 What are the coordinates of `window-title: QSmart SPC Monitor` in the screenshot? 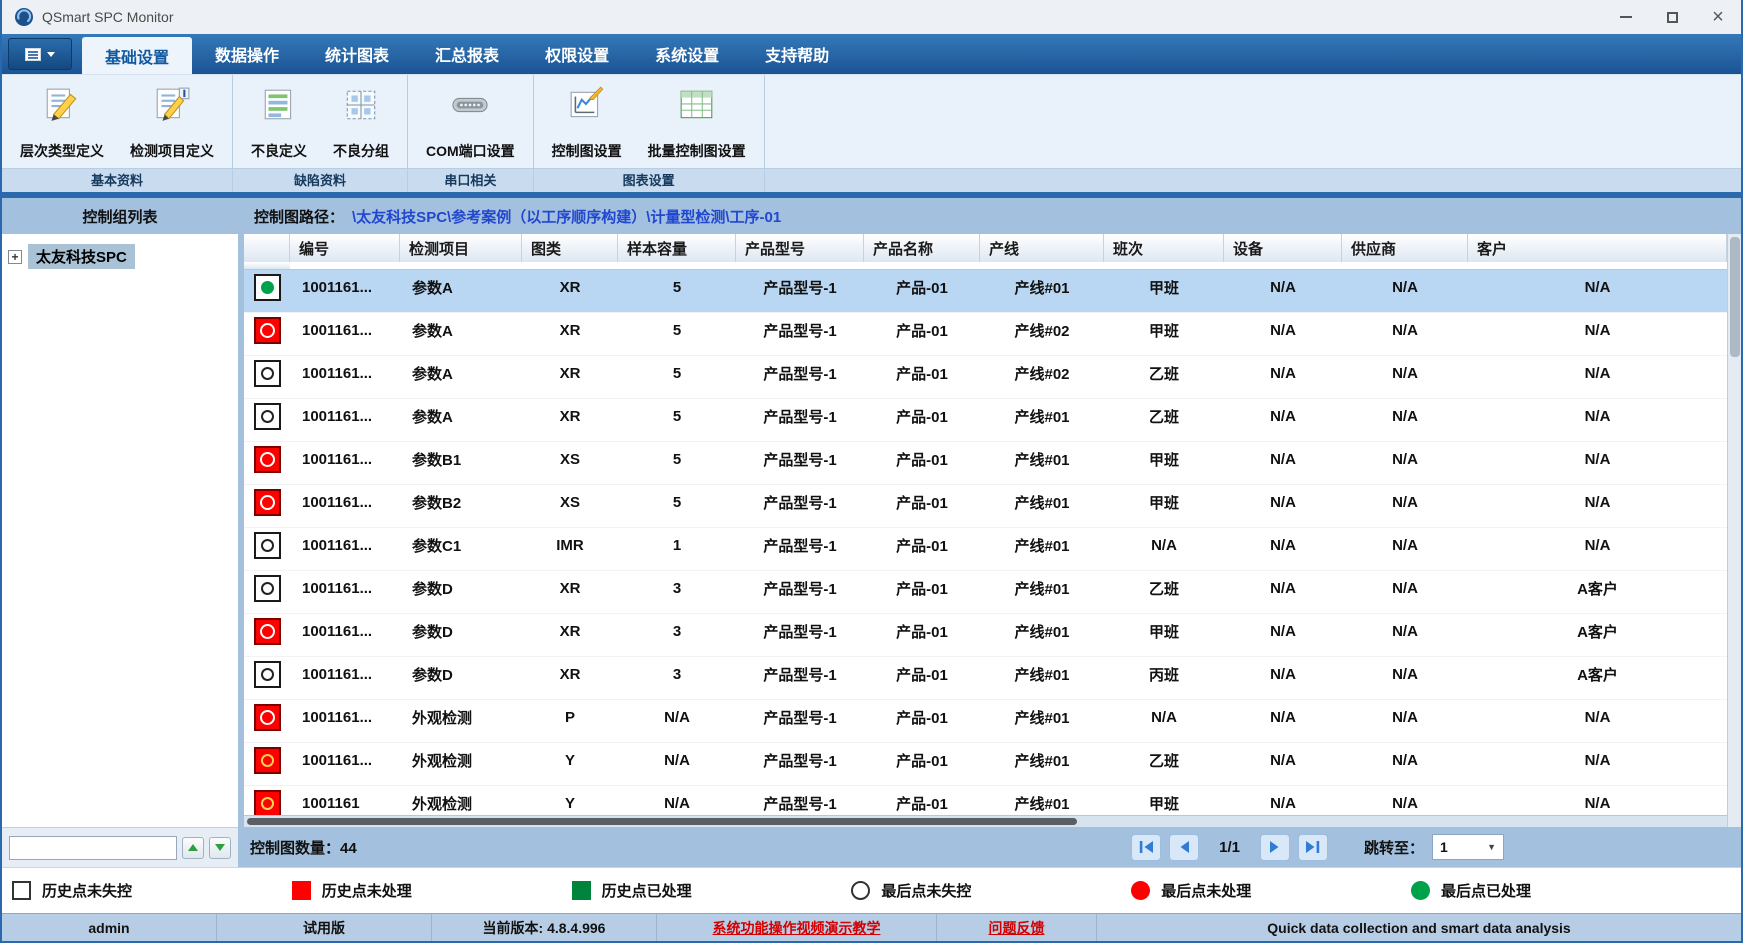 It's located at (108, 17).